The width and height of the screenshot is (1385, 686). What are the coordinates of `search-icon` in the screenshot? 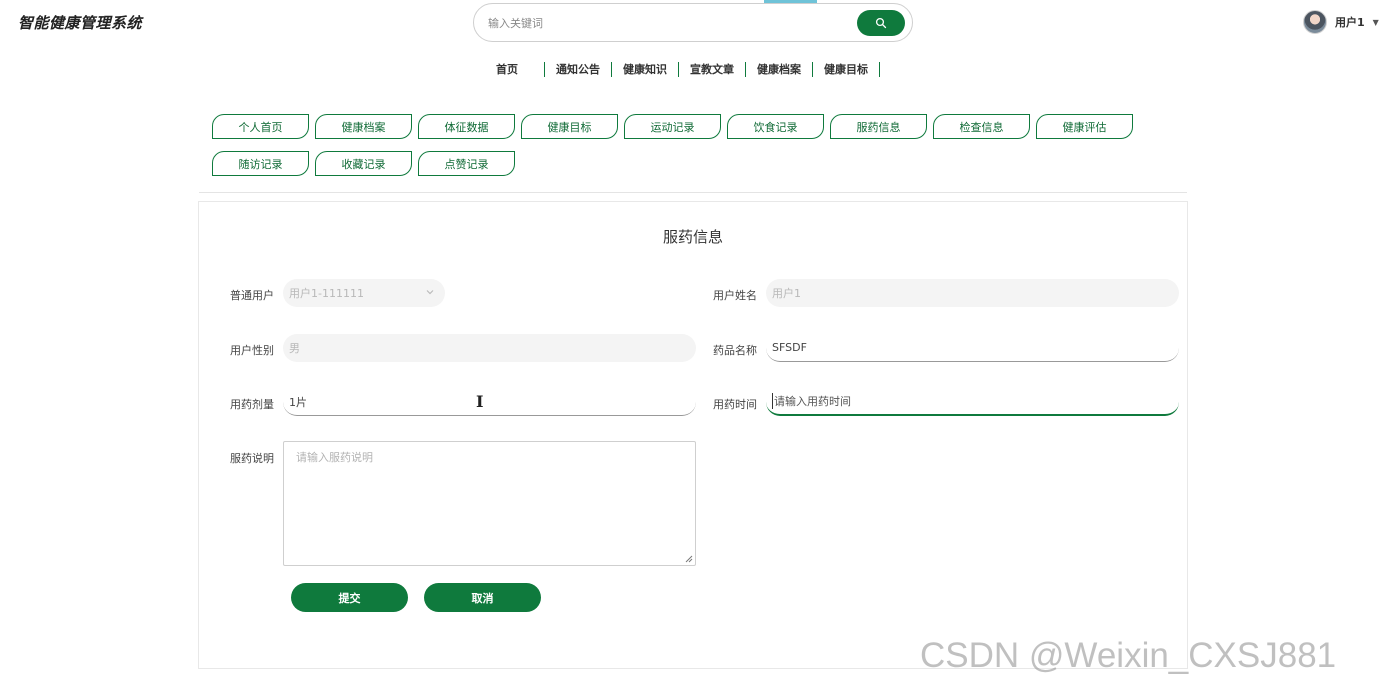 It's located at (881, 23).